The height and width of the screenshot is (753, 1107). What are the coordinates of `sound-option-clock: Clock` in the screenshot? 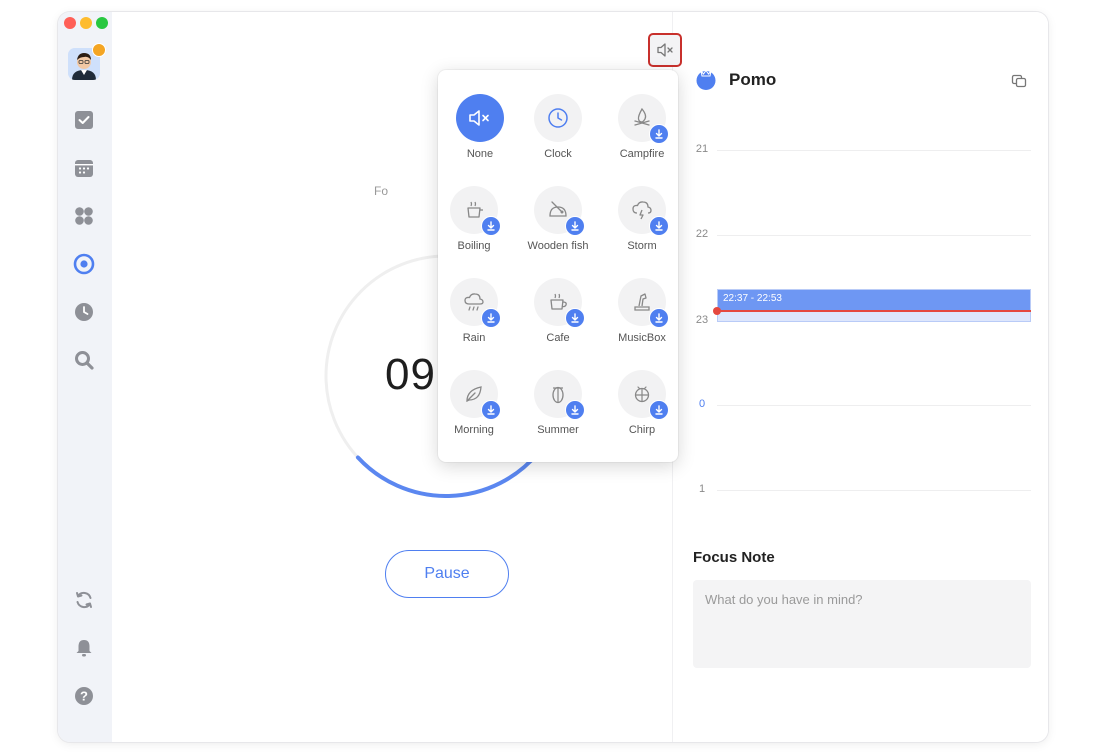 It's located at (558, 134).